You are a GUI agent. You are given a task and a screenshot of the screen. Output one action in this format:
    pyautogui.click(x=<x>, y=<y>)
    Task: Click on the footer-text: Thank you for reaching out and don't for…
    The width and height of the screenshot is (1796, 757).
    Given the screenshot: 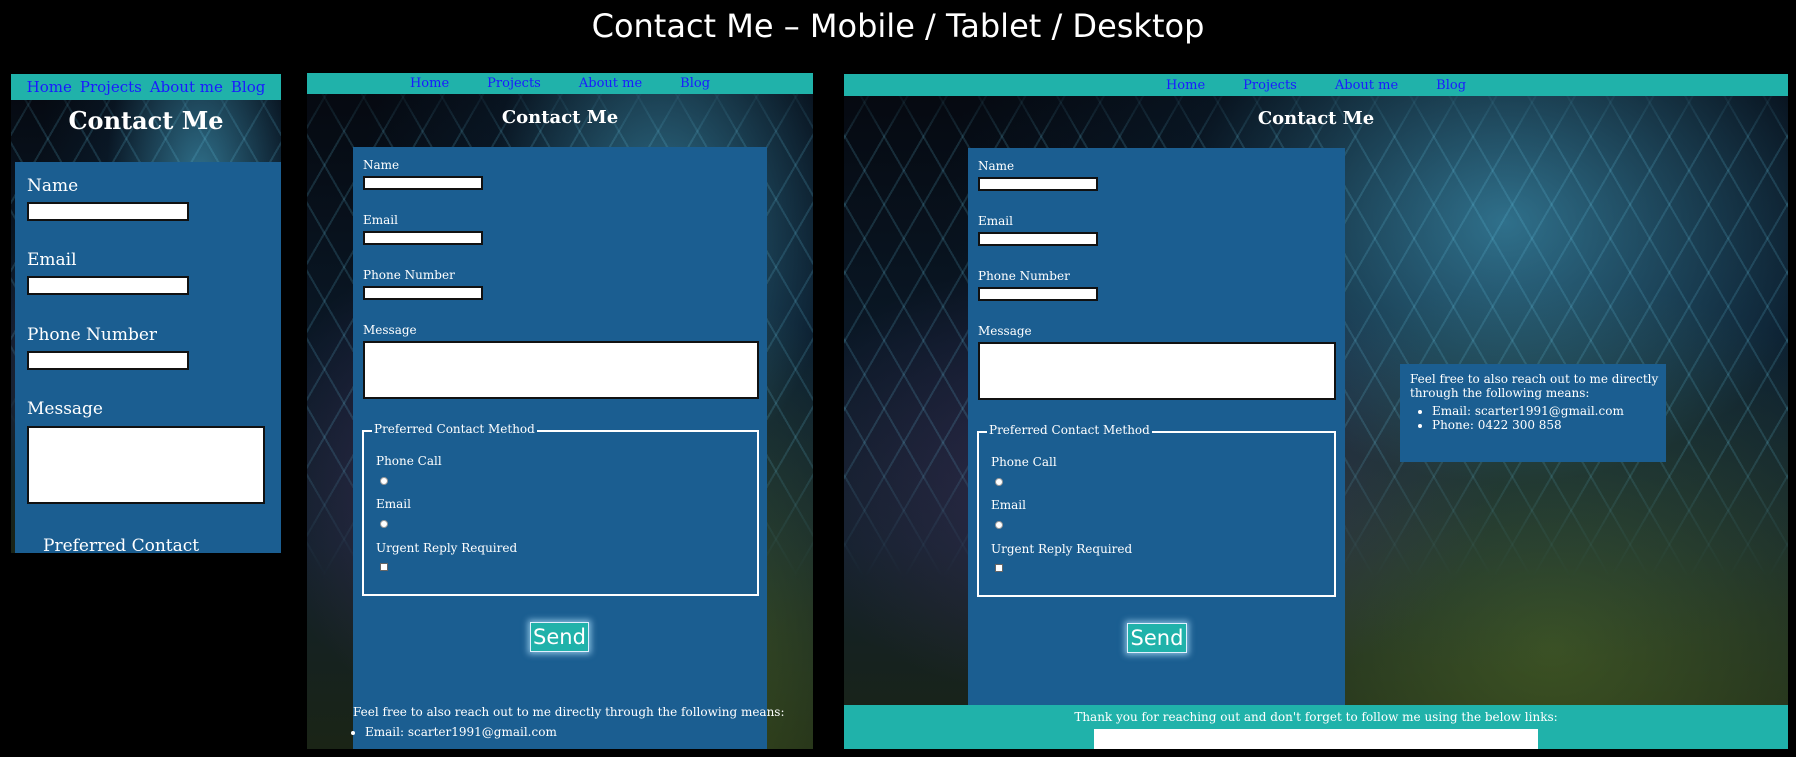 What is the action you would take?
    pyautogui.click(x=1316, y=717)
    